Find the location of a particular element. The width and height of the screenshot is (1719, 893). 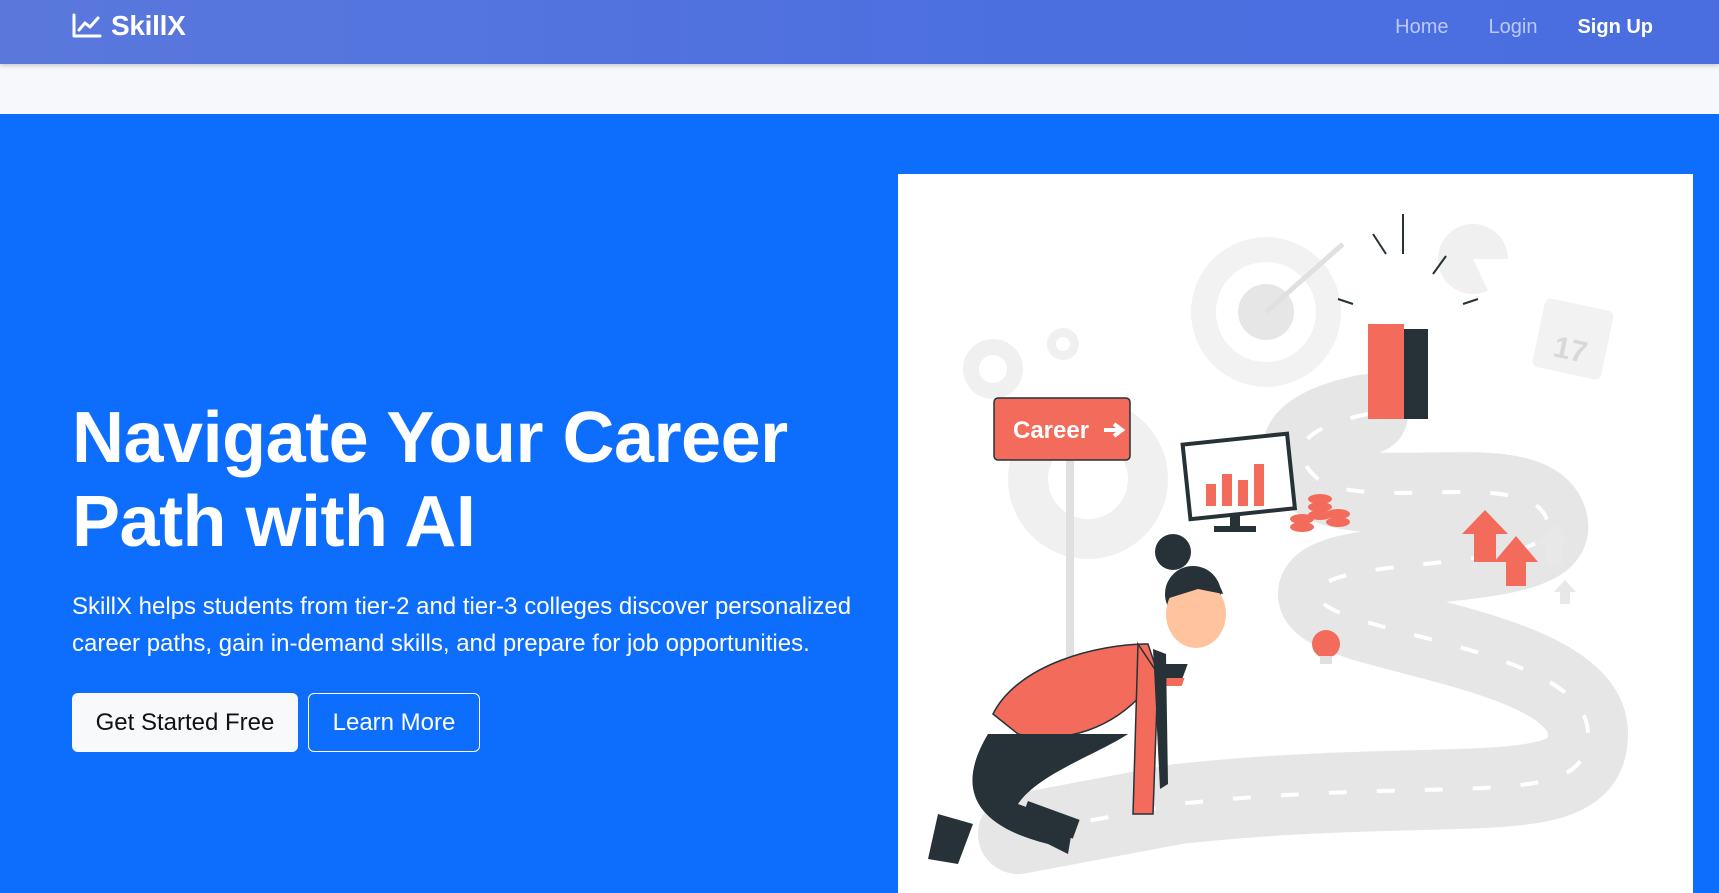

nav-links: Home Login Sign Up is located at coordinates (1524, 27).